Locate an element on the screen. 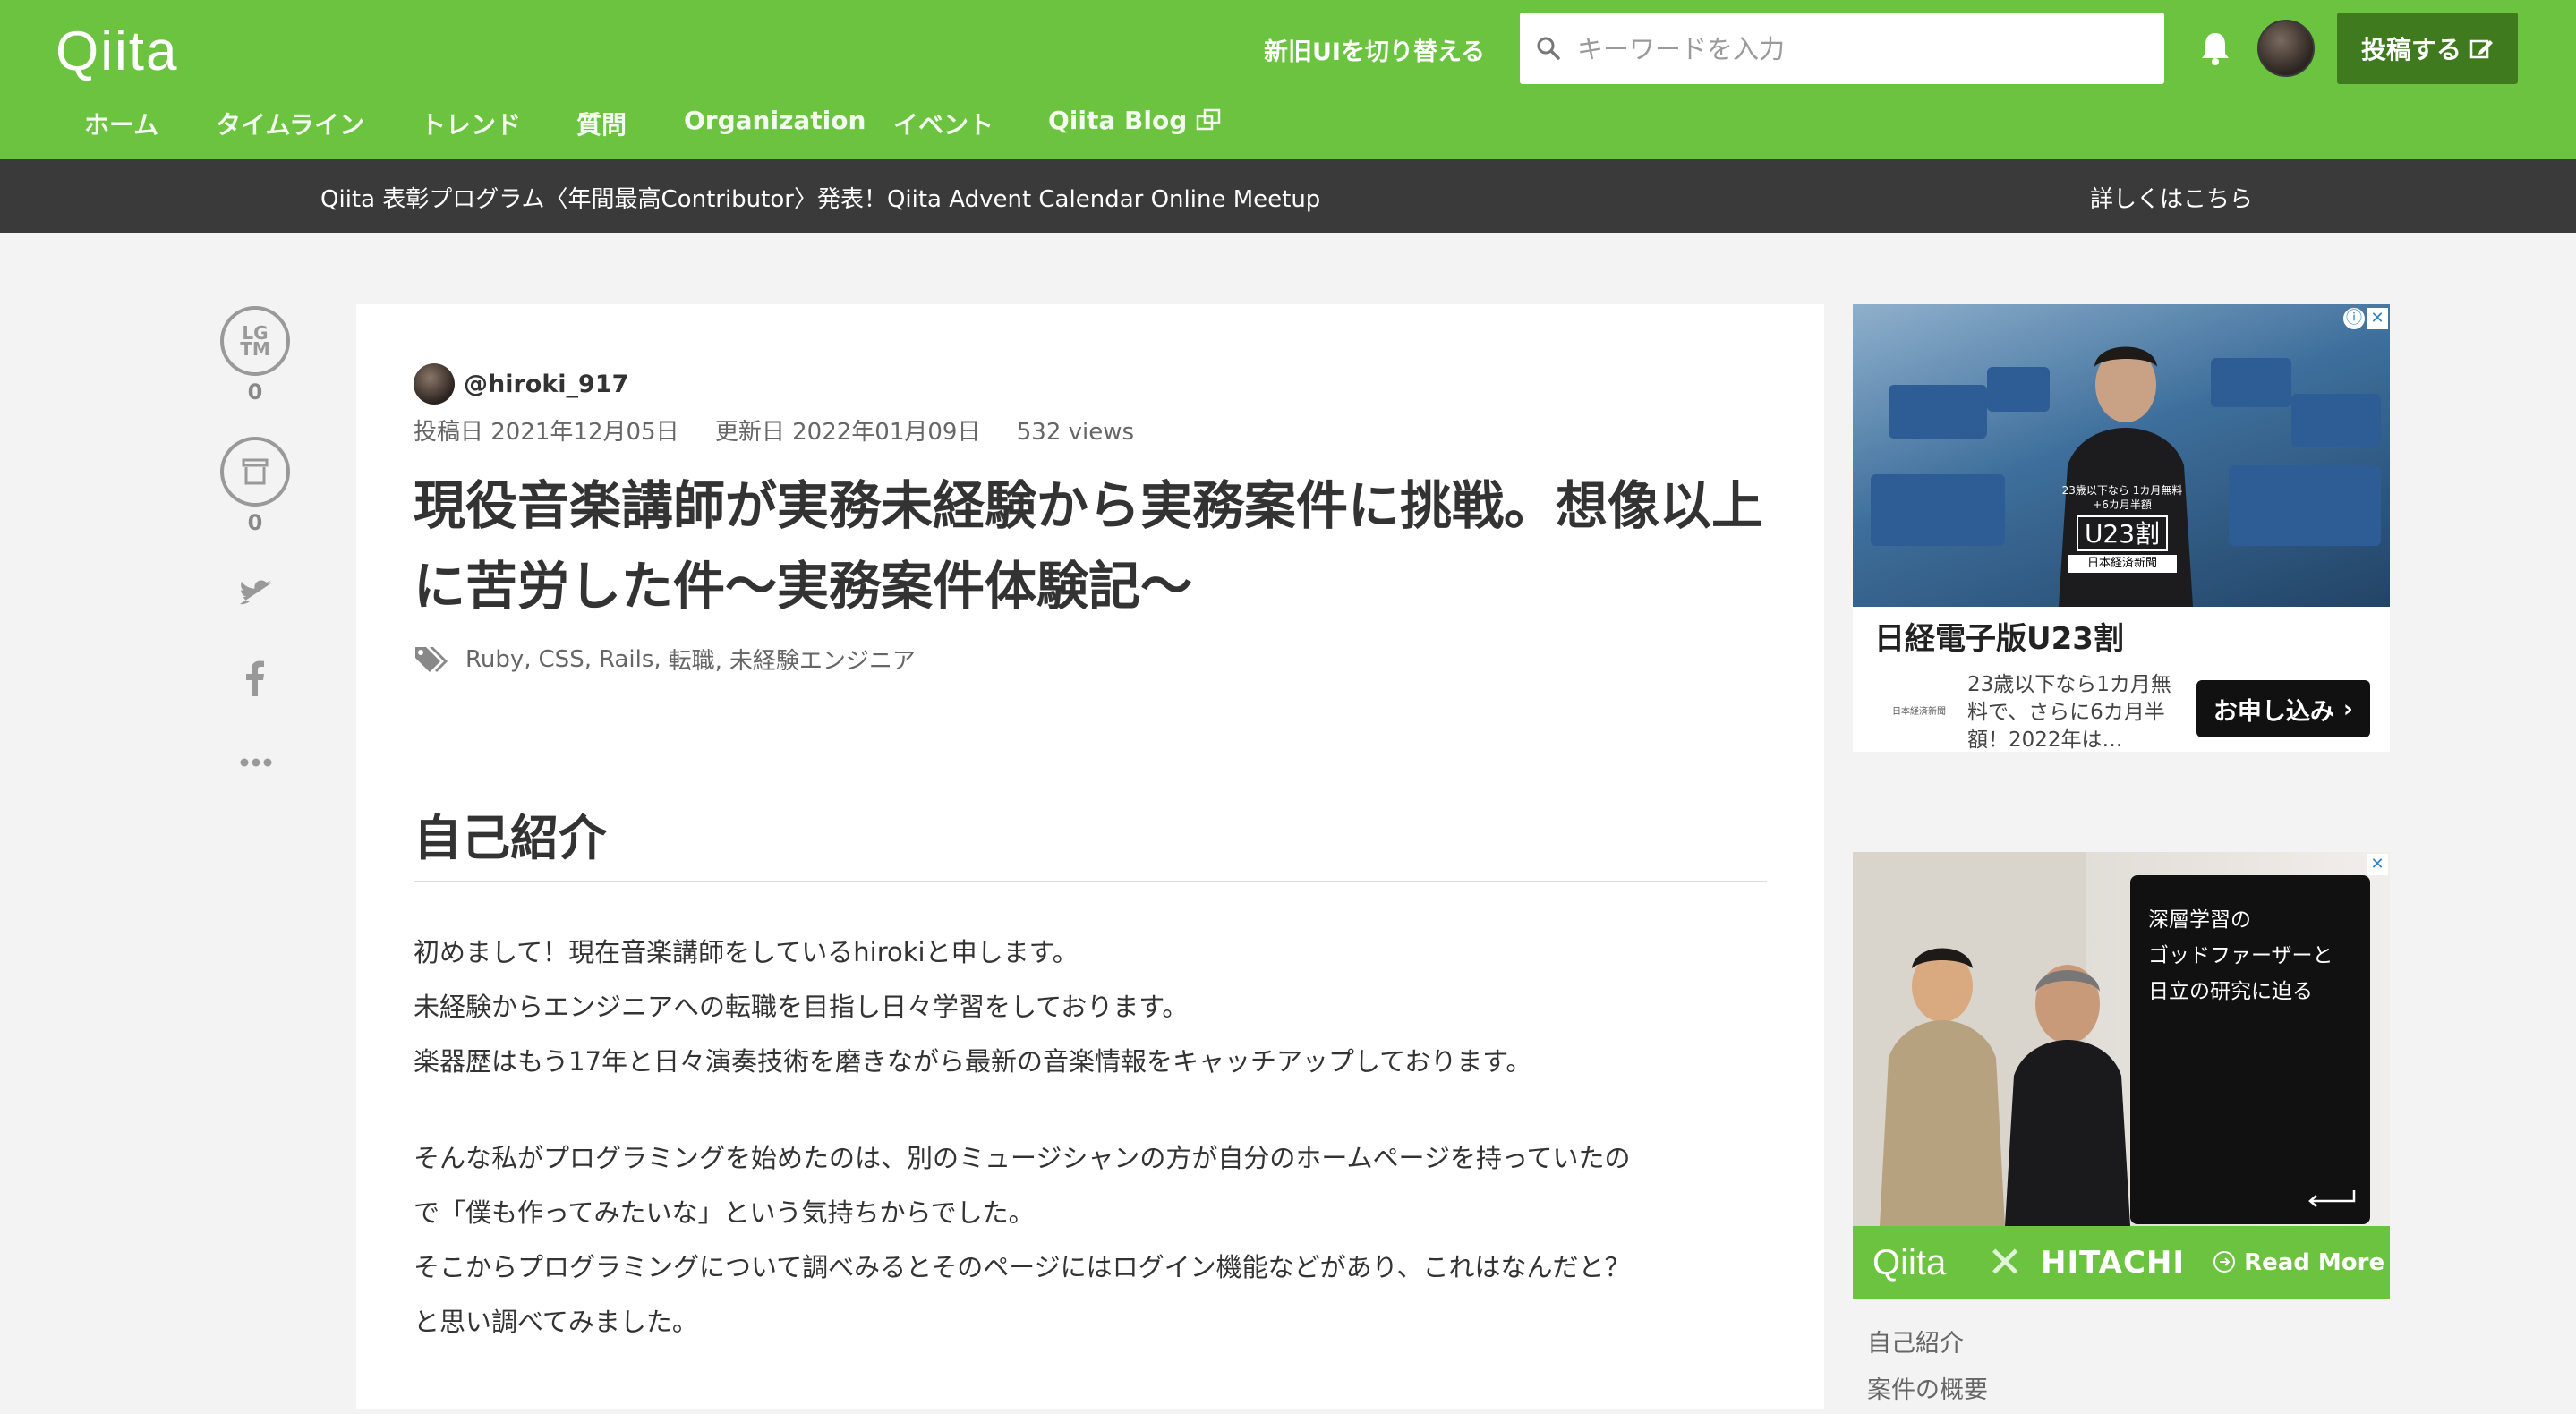 The image size is (2576, 1414). search-box is located at coordinates (1842, 49).